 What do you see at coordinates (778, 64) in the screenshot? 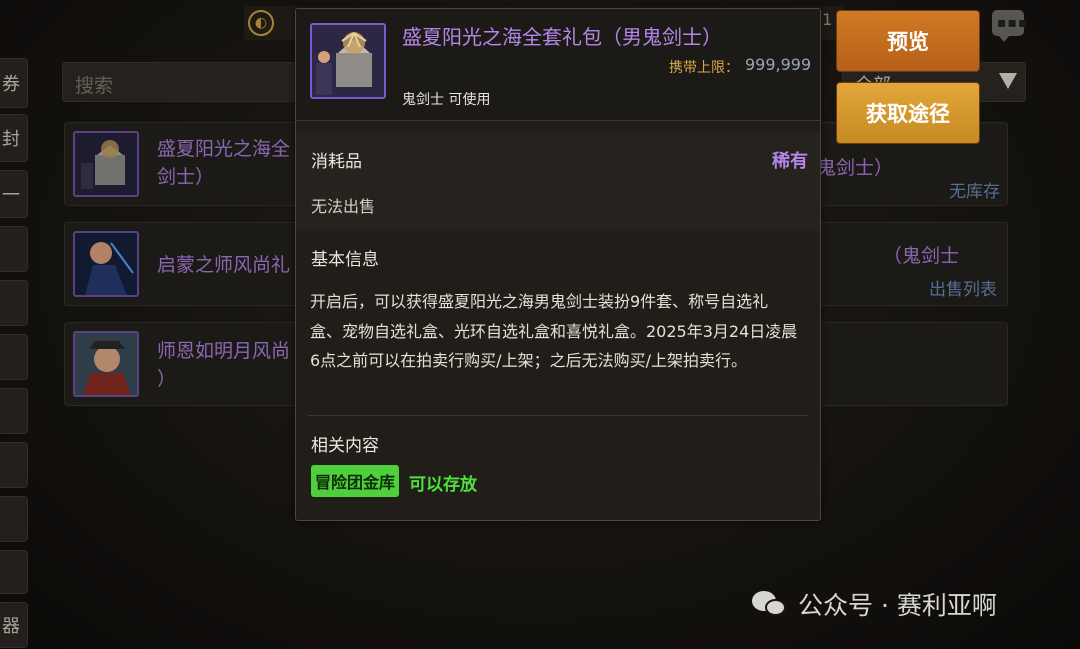
I see `carry-limit-value: 999,999` at bounding box center [778, 64].